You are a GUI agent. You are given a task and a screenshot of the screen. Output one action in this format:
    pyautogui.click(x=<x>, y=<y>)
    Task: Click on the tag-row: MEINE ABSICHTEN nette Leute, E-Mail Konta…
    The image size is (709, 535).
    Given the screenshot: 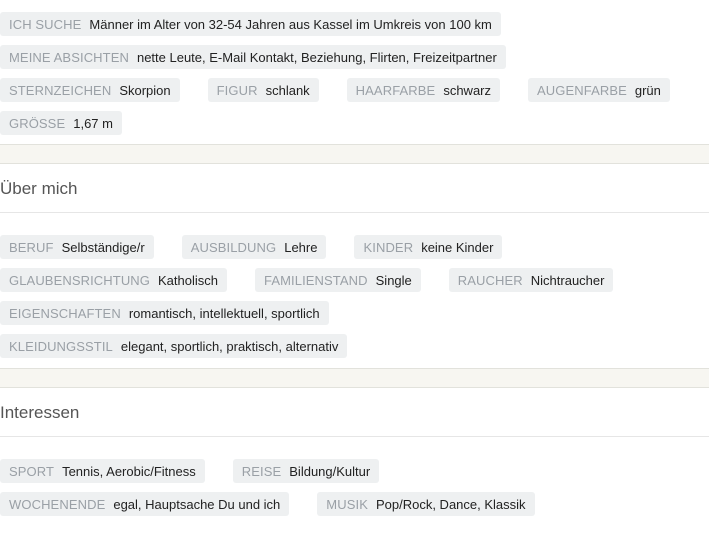 What is the action you would take?
    pyautogui.click(x=354, y=57)
    